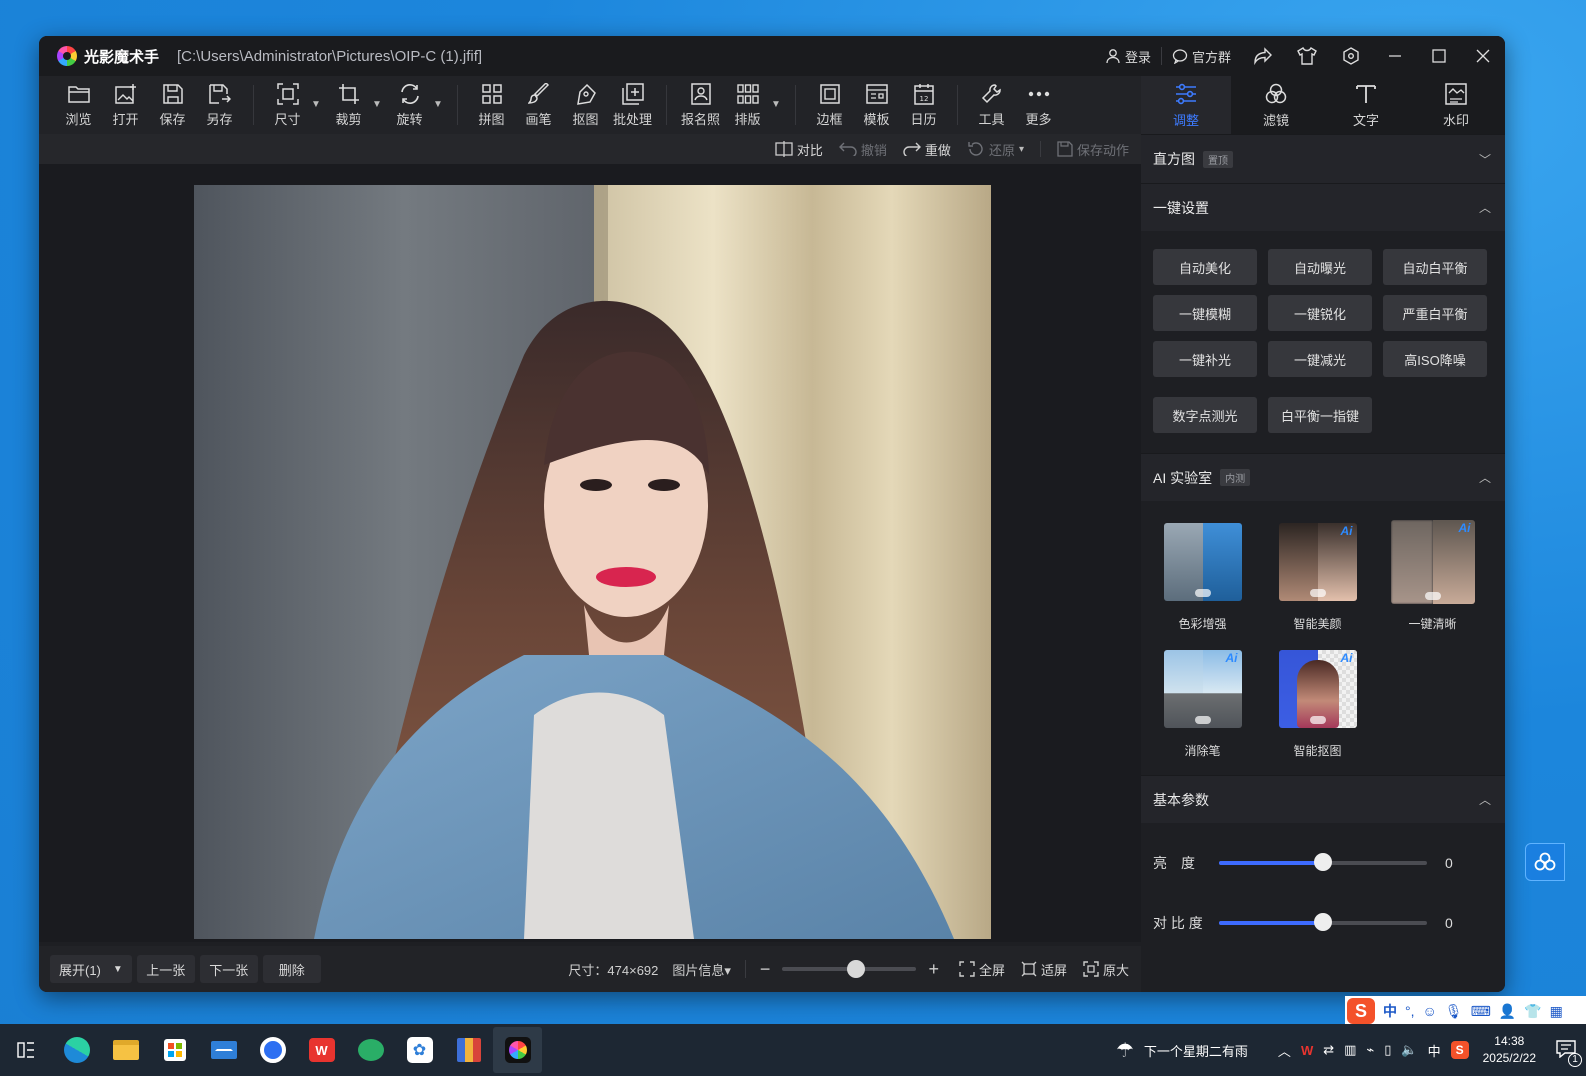 The image size is (1586, 1076). Describe the element at coordinates (700, 105) in the screenshot. I see `id-photo-button: 报名照` at that location.